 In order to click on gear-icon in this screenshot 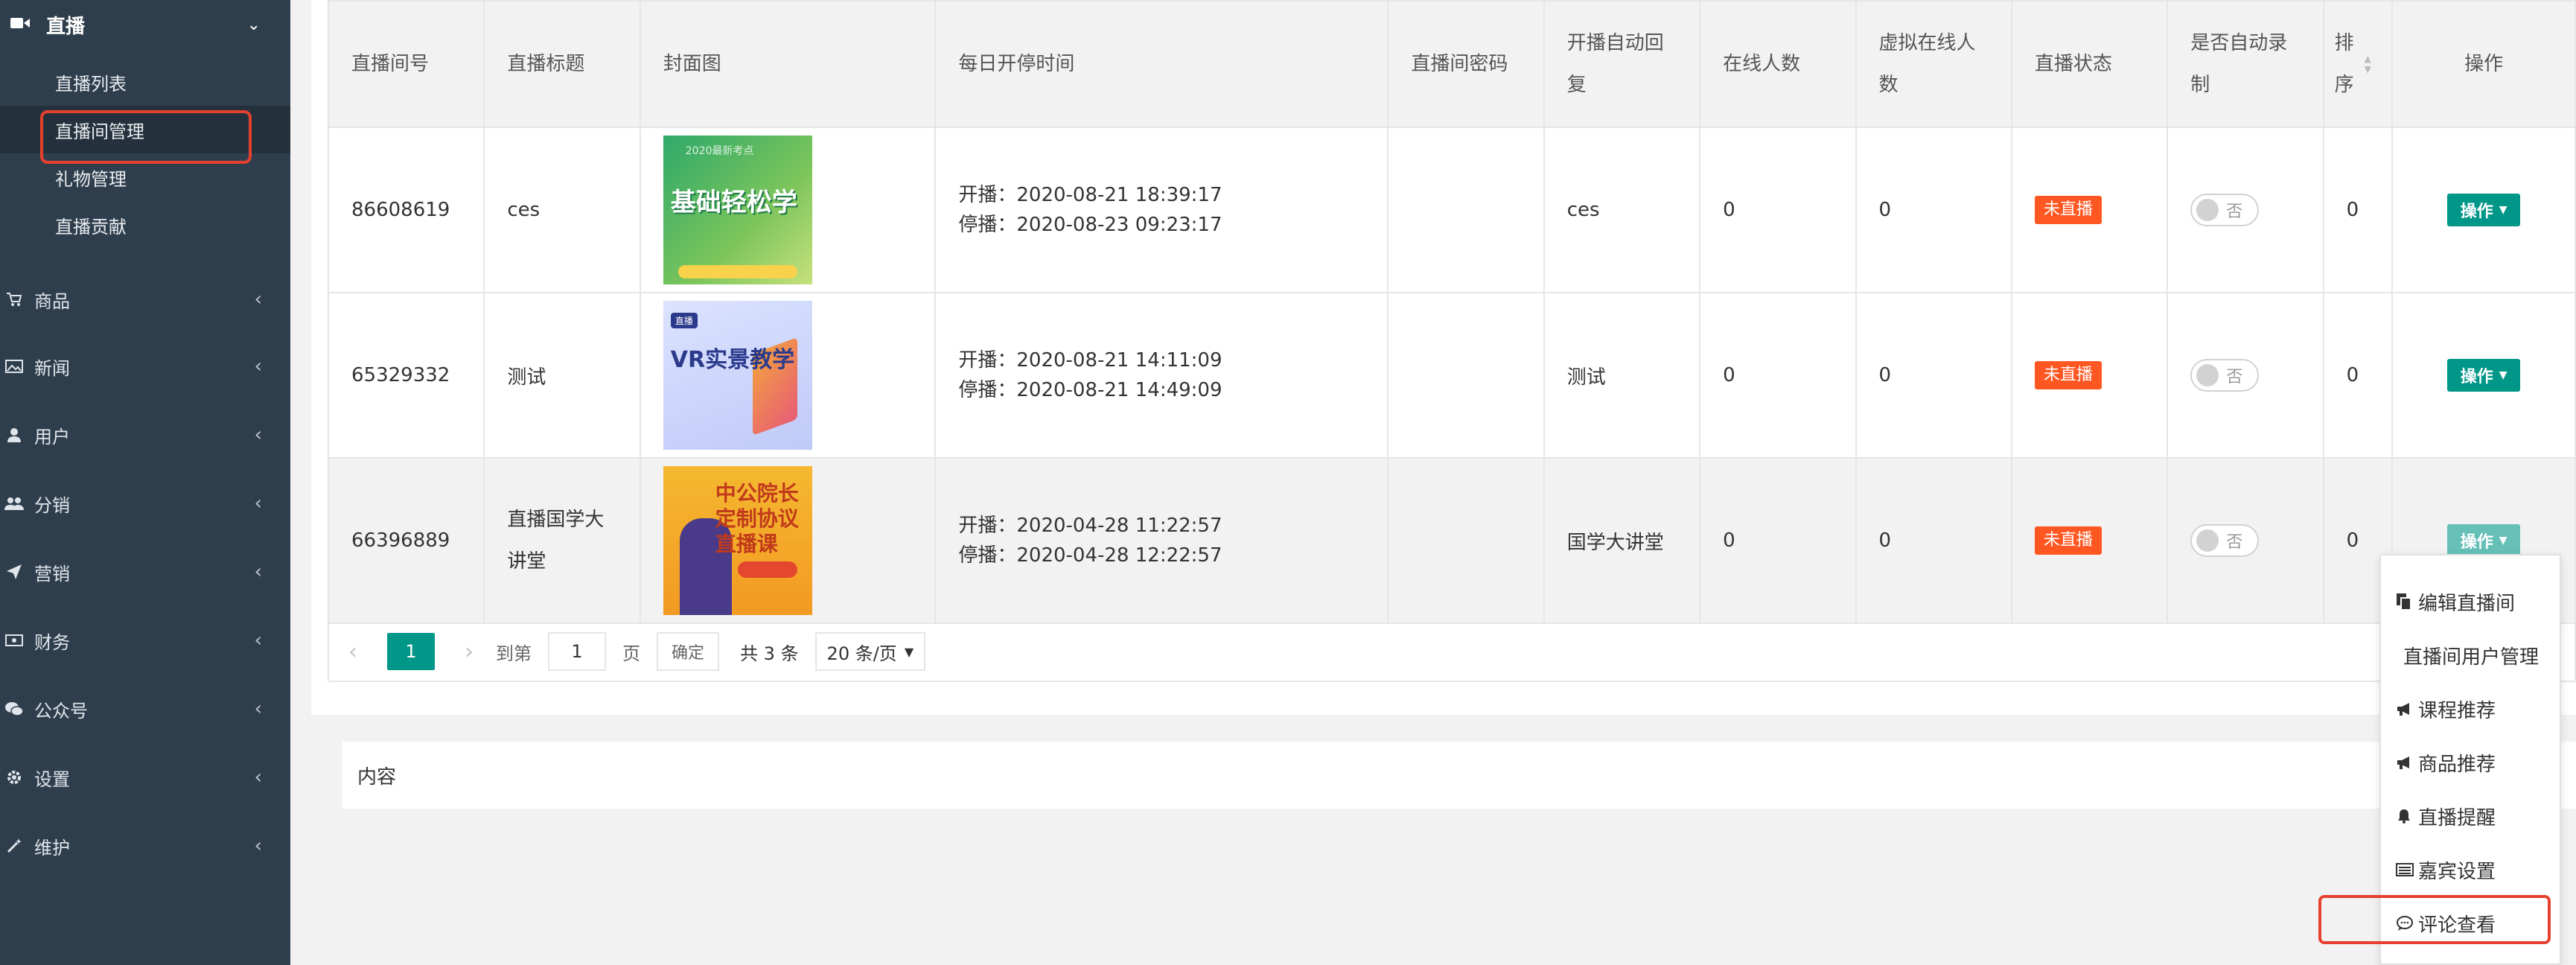, I will do `click(14, 777)`.